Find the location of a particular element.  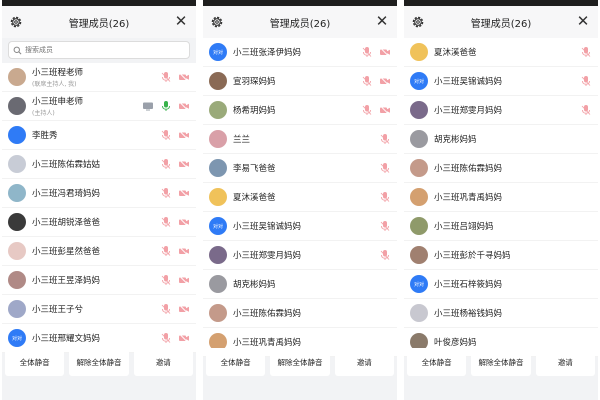

search-input is located at coordinates (98, 50).